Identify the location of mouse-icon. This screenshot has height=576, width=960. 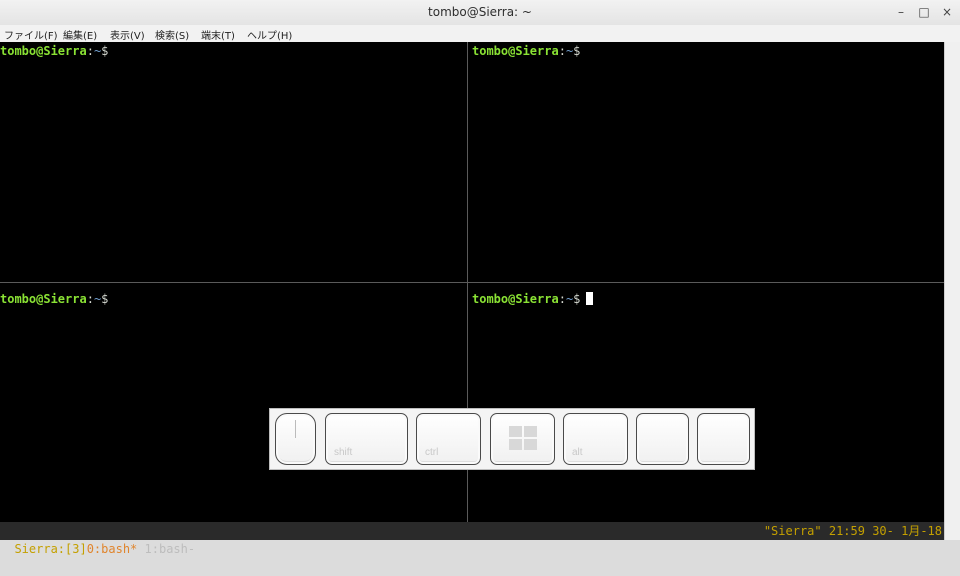
(295, 439).